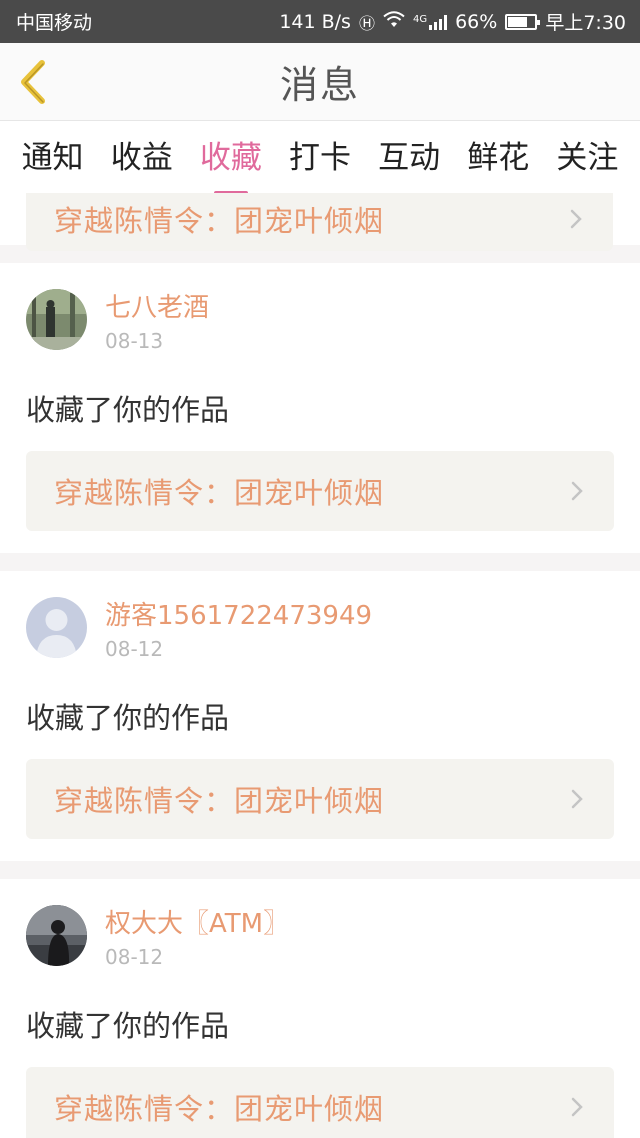 This screenshot has width=640, height=1138. Describe the element at coordinates (197, 924) in the screenshot. I see `username: 权大大〖ATM〗` at that location.